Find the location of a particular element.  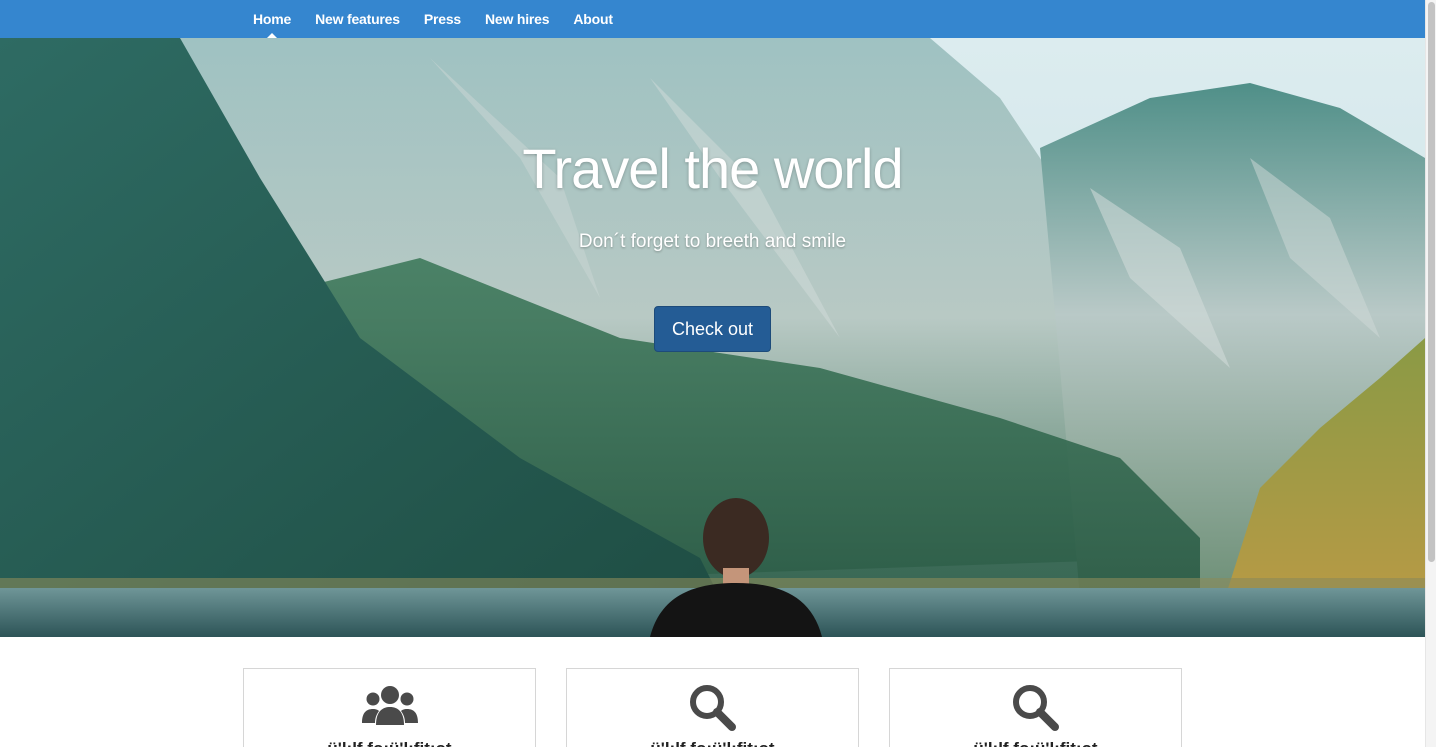

nav-list: Home New features Press New hires About is located at coordinates (433, 19).